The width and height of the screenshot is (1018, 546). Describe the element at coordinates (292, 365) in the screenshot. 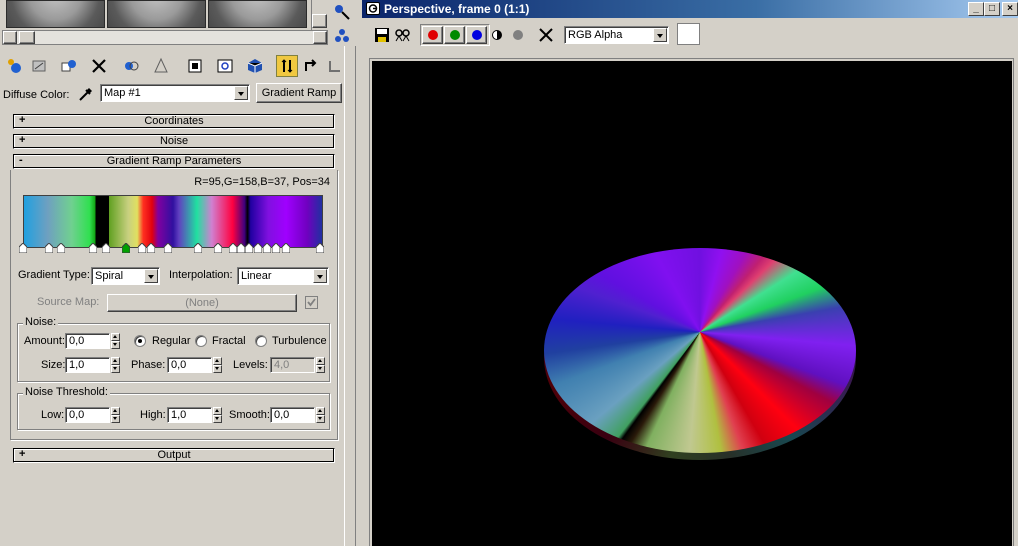

I see `levels-input: 4,0` at that location.